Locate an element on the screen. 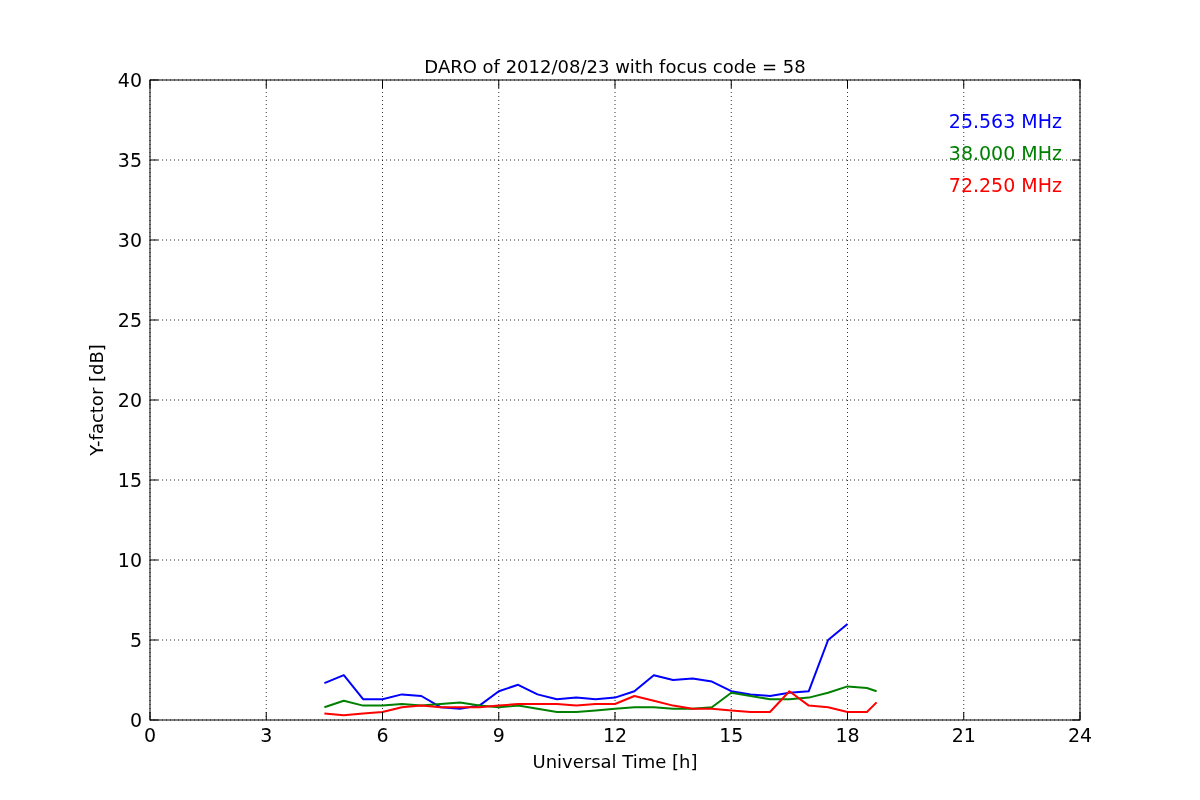 The image size is (1200, 800). tick-label: 24 is located at coordinates (1080, 735).